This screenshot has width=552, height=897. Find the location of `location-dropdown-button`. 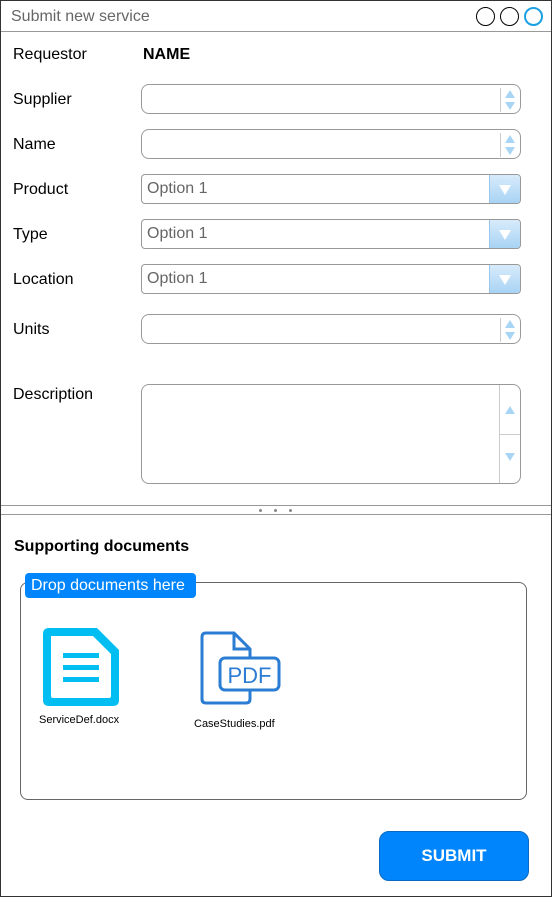

location-dropdown-button is located at coordinates (504, 279).